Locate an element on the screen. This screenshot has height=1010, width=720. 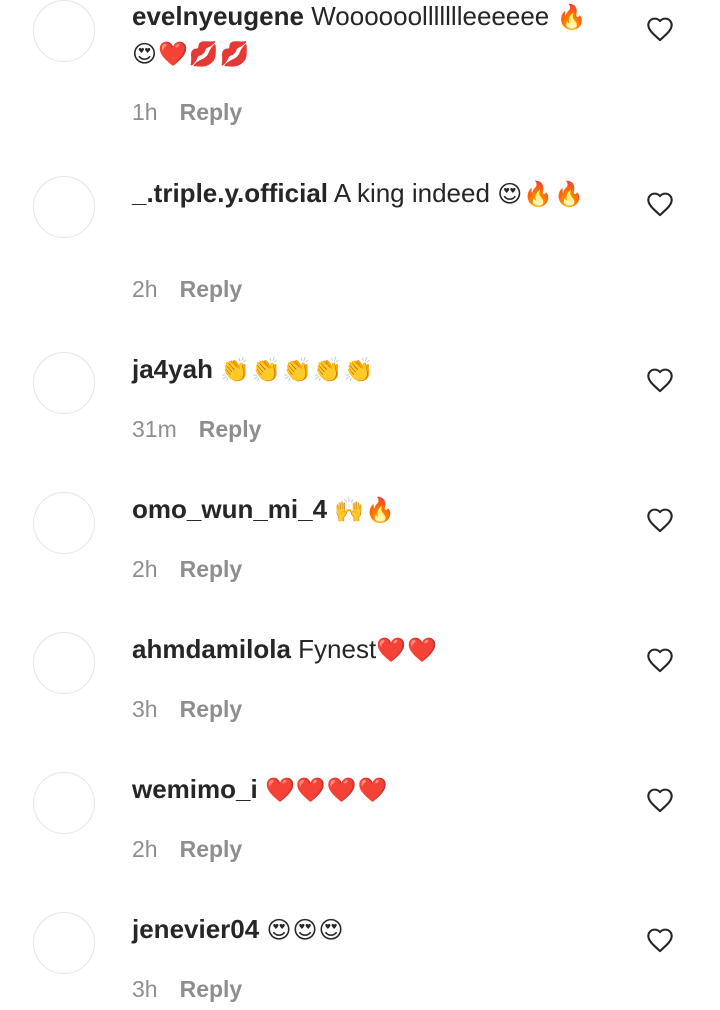
comment-meta: 1h Reply is located at coordinates (187, 112).